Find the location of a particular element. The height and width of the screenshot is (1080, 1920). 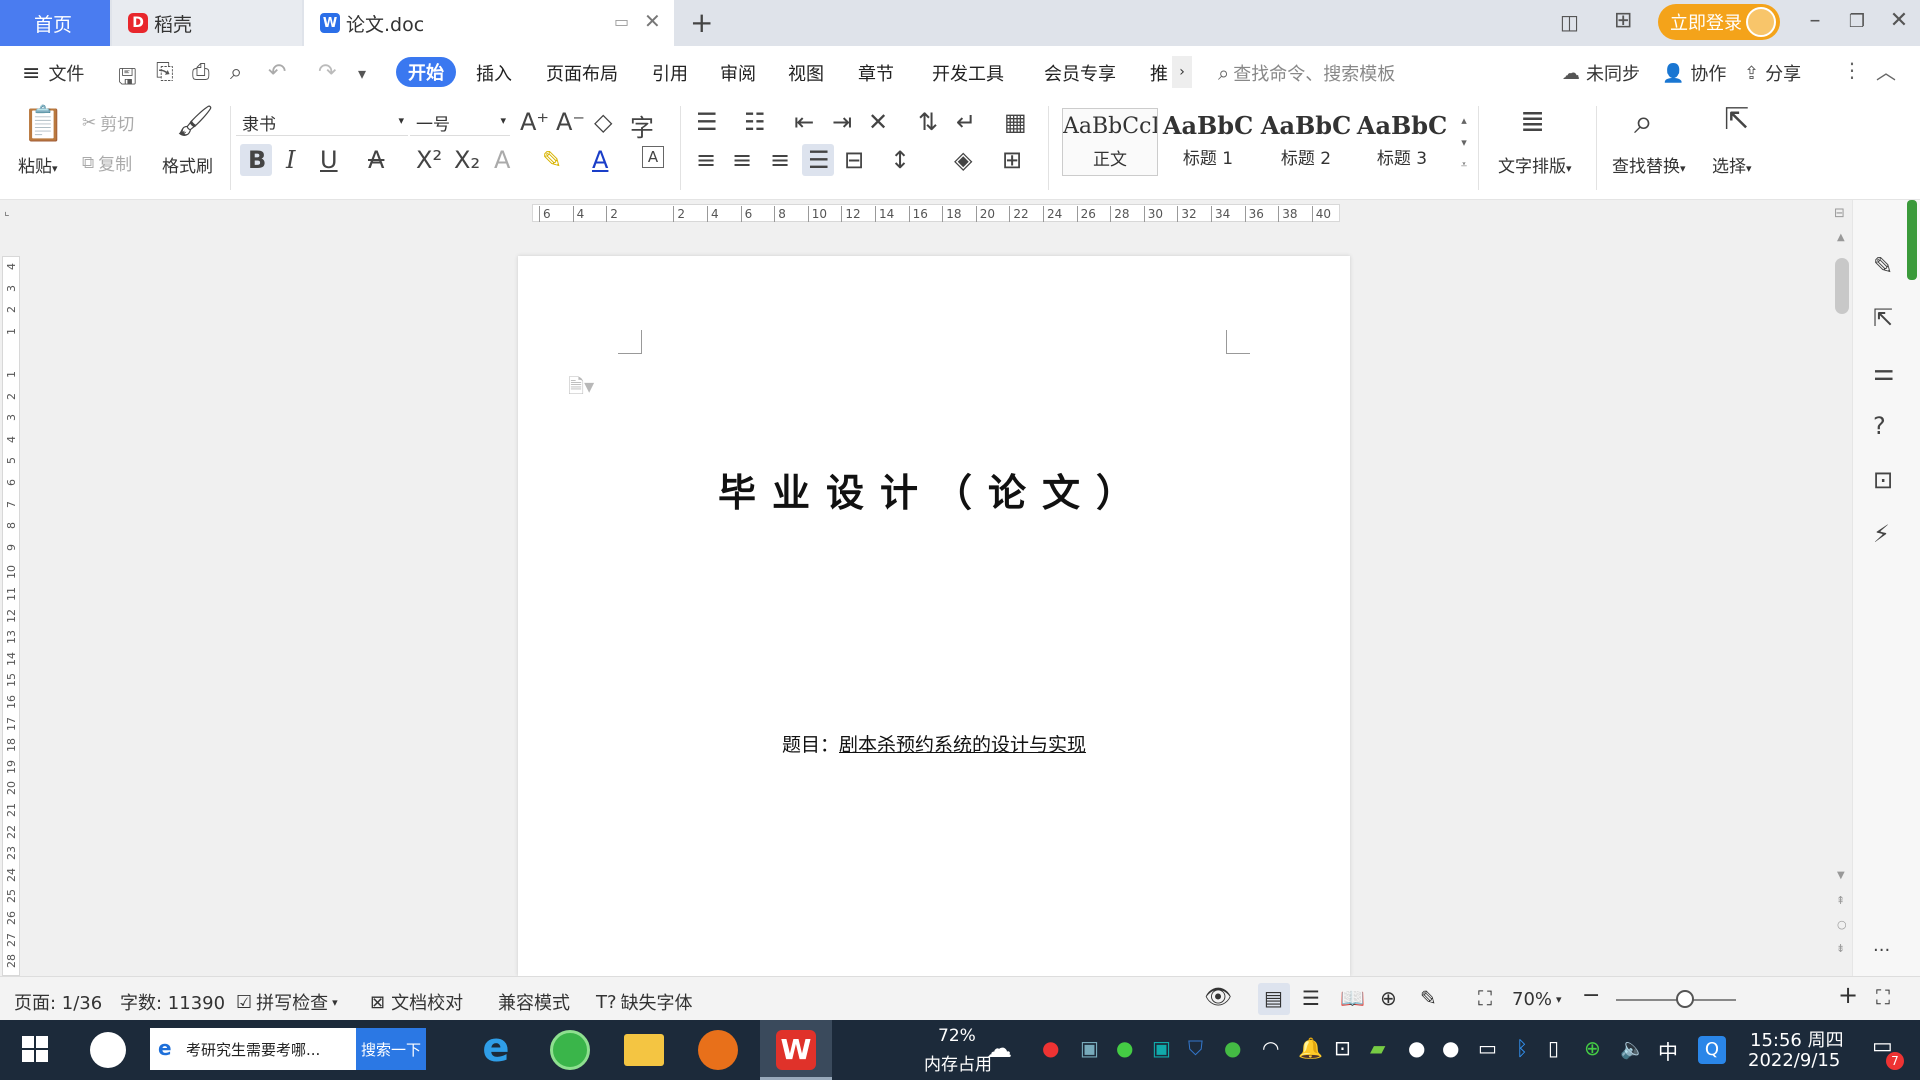

taskbar-search-button: 搜索一下 is located at coordinates (391, 1049).